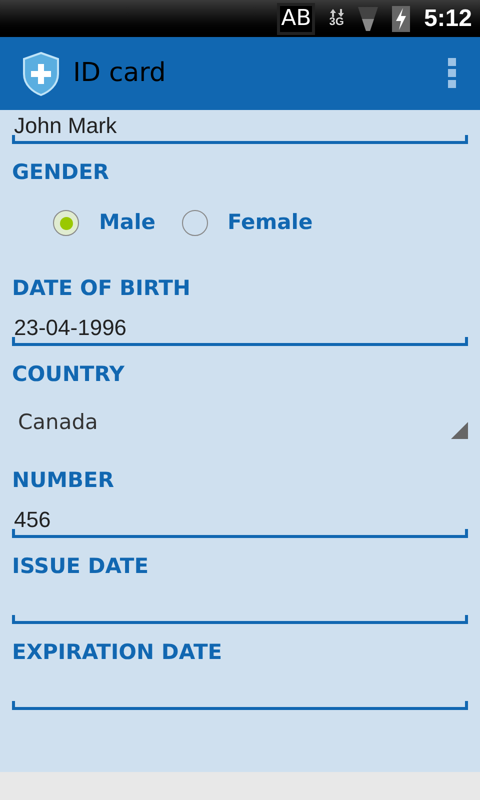 The width and height of the screenshot is (480, 800). I want to click on shield-icon, so click(41, 74).